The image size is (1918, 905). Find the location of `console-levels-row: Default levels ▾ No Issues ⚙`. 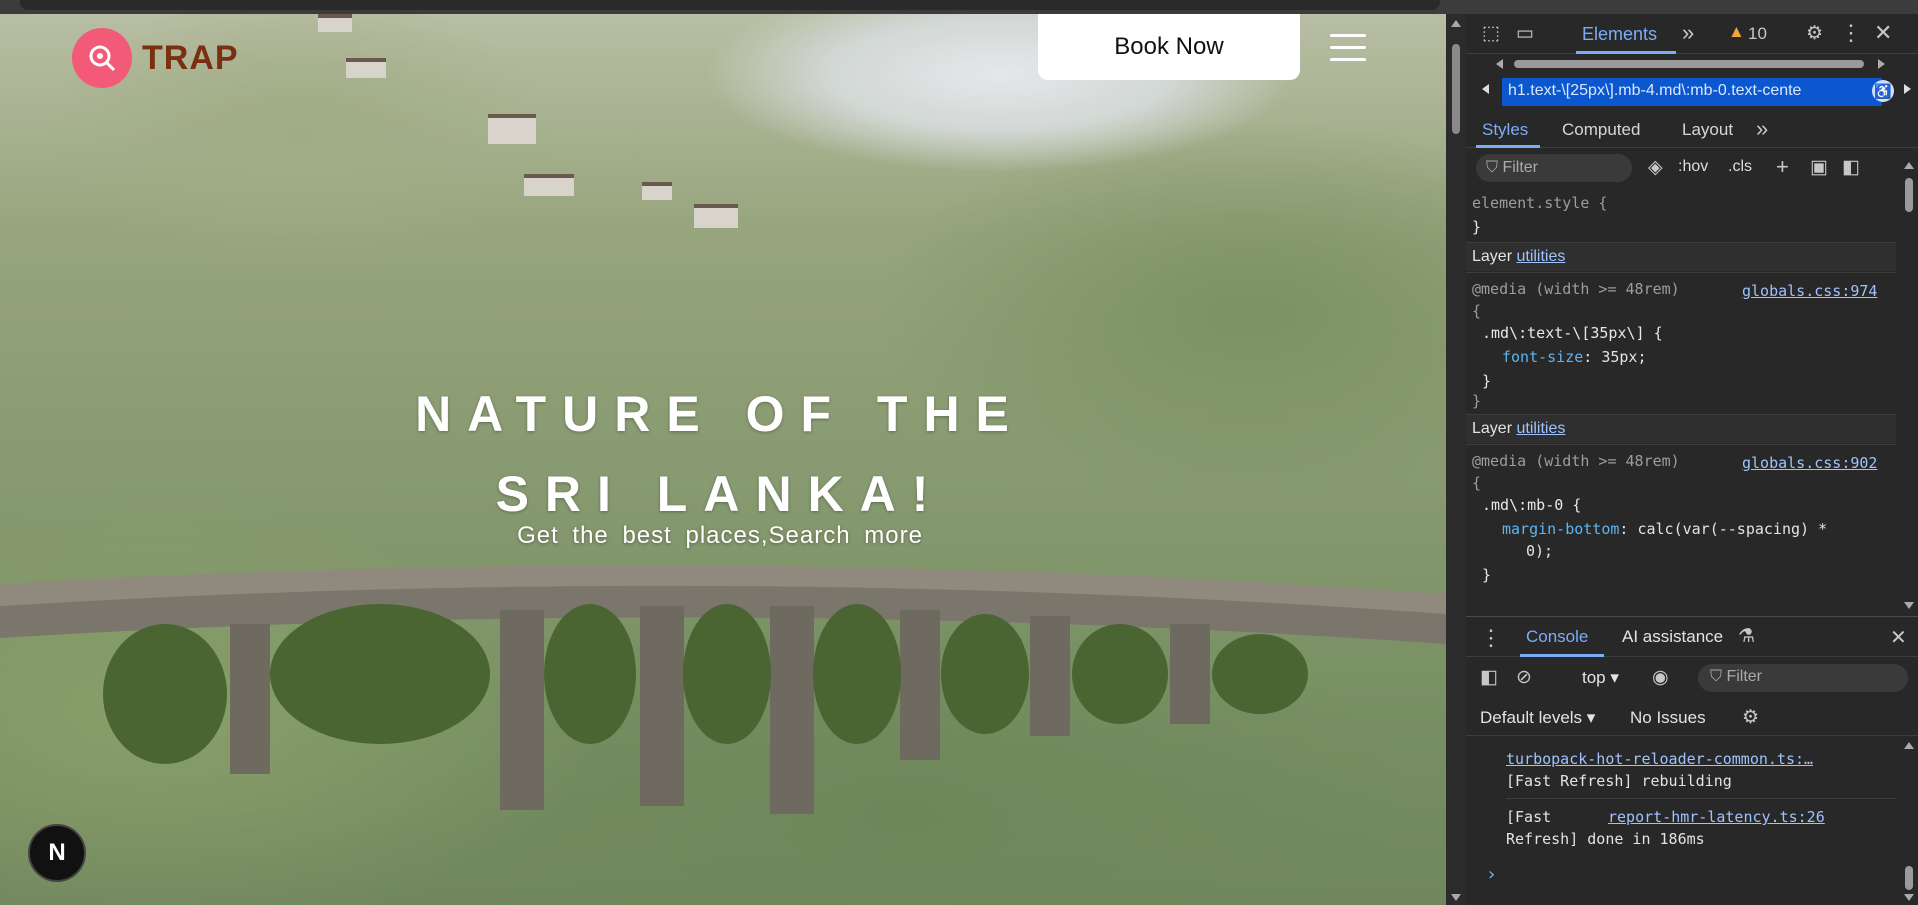

console-levels-row: Default levels ▾ No Issues ⚙ is located at coordinates (1692, 717).